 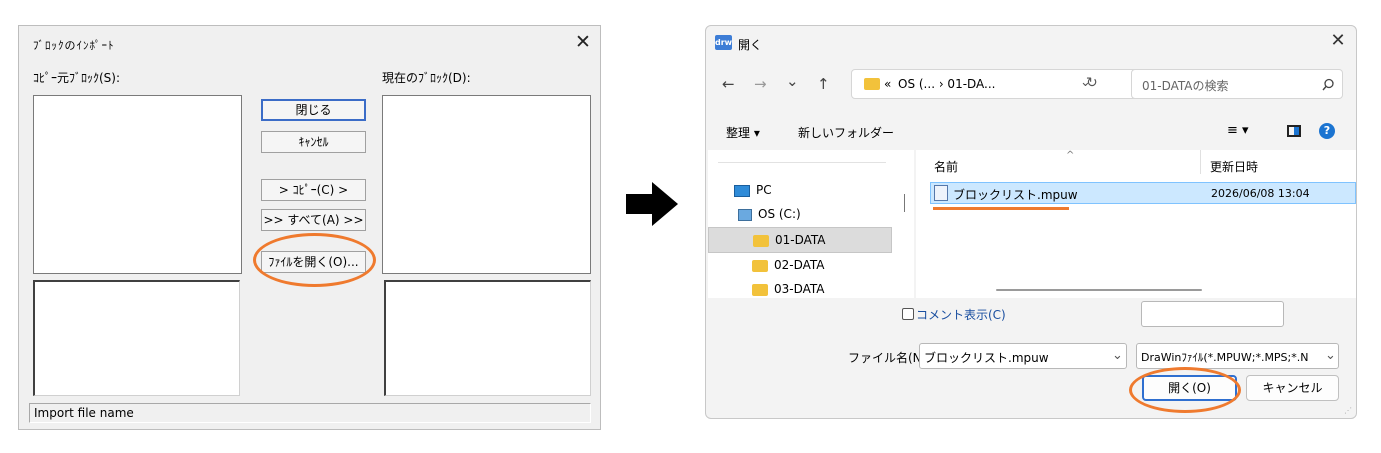 What do you see at coordinates (1237, 84) in the screenshot?
I see `search-box: 01-DATAの検索` at bounding box center [1237, 84].